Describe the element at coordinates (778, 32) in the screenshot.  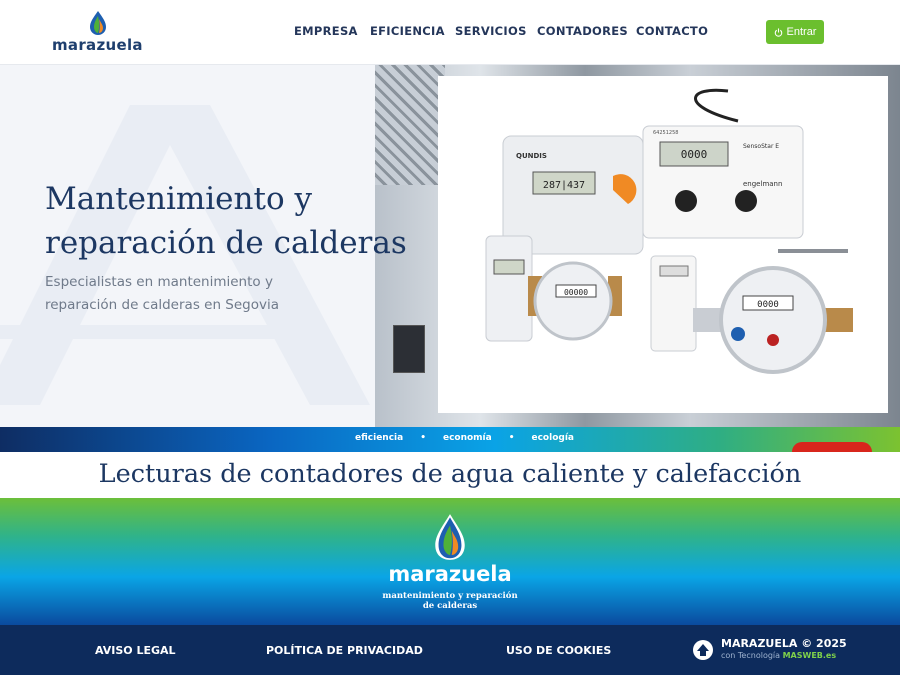
I see `power-icon` at that location.